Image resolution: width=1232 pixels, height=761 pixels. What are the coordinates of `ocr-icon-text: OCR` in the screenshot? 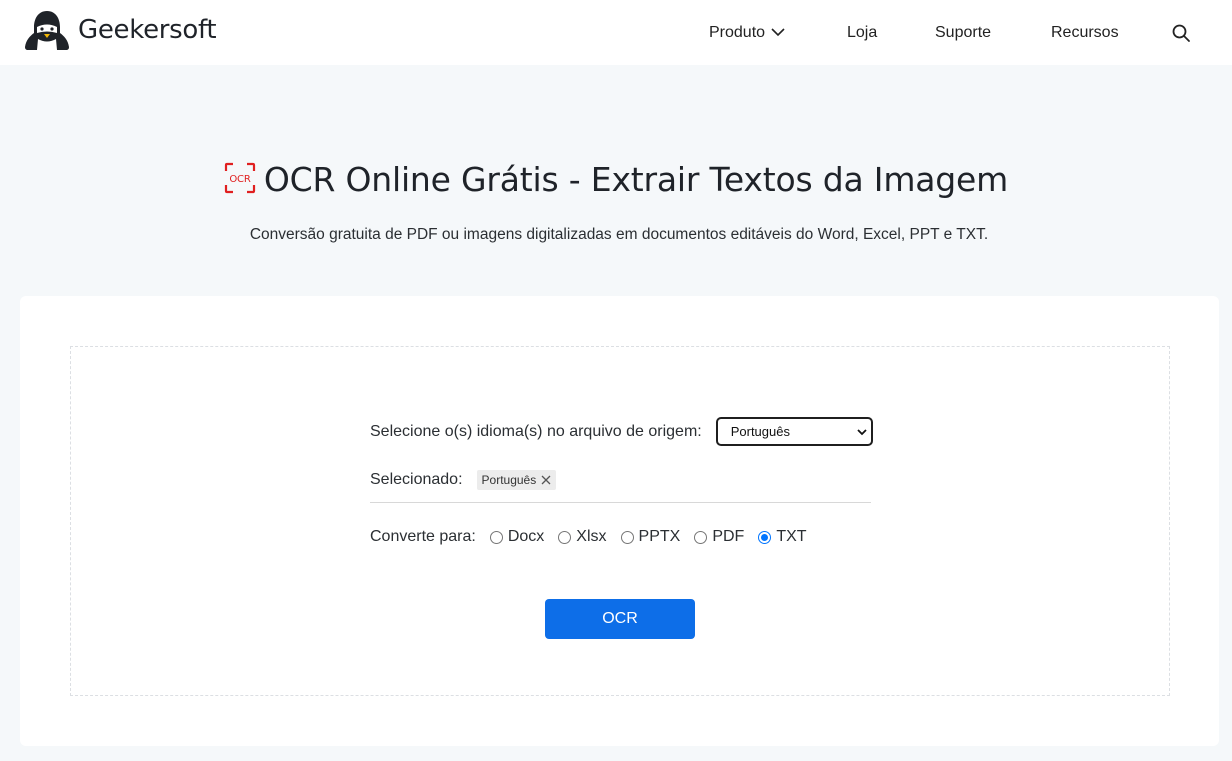 It's located at (239, 179).